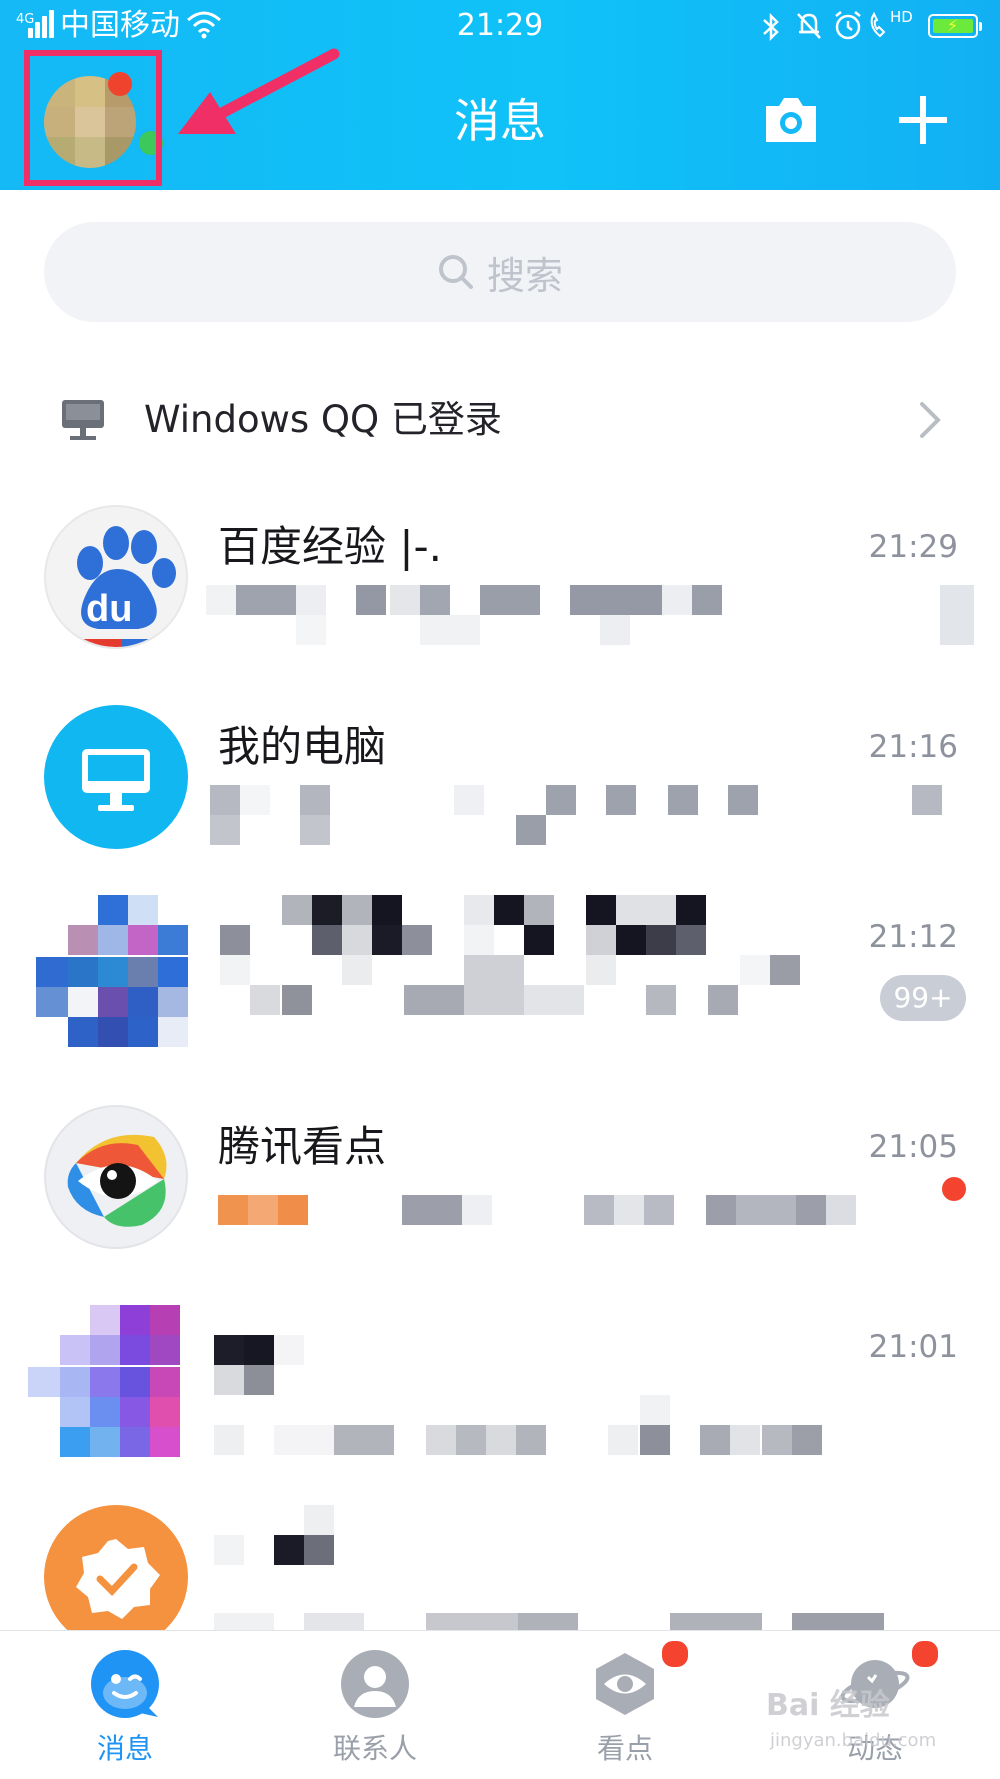 The image size is (1000, 1779). What do you see at coordinates (116, 577) in the screenshot?
I see `baidu-paw-icon: du` at bounding box center [116, 577].